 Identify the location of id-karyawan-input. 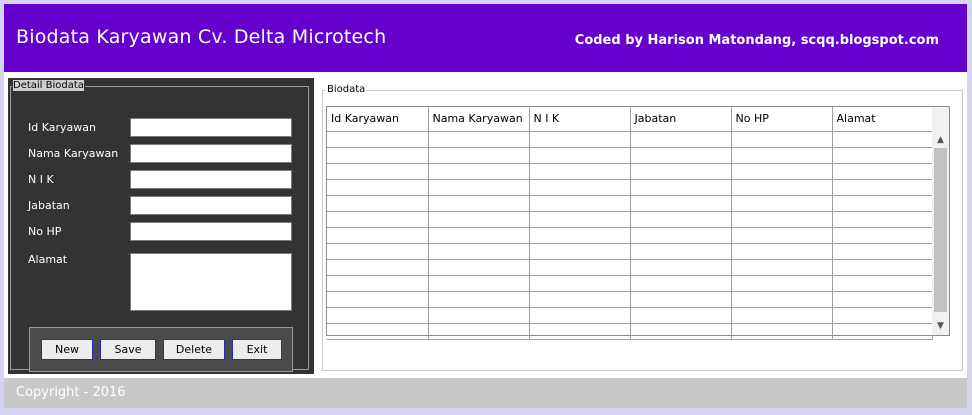
(211, 127).